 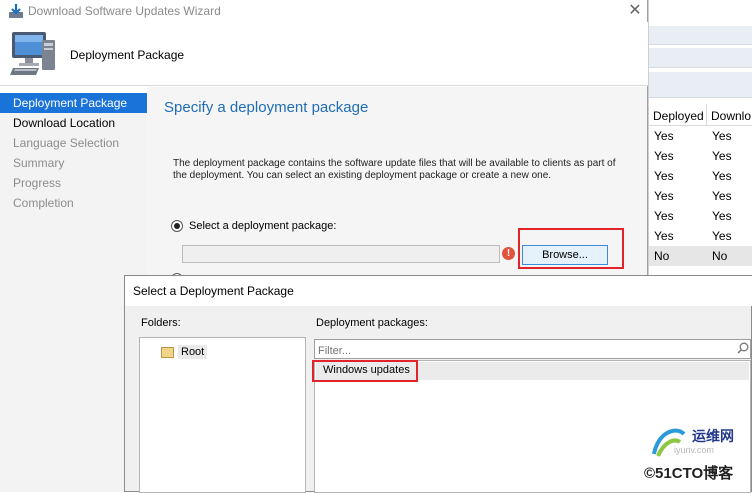 I want to click on content-heading: Specify a deployment package, so click(x=266, y=107).